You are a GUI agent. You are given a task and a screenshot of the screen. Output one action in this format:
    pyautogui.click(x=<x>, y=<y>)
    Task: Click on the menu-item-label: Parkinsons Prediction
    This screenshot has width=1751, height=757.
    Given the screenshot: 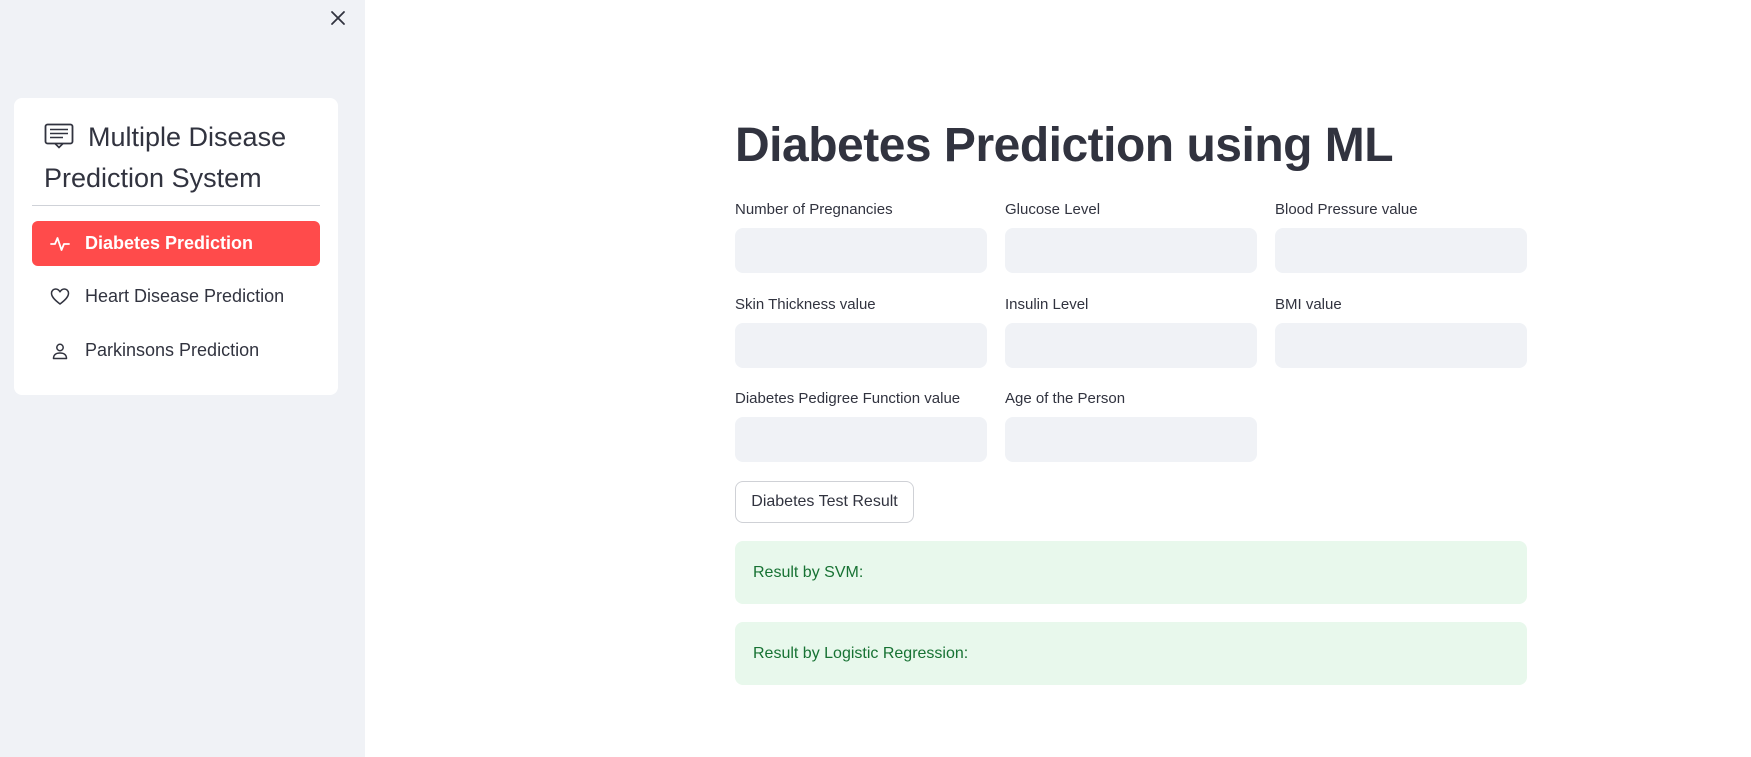 What is the action you would take?
    pyautogui.click(x=172, y=350)
    